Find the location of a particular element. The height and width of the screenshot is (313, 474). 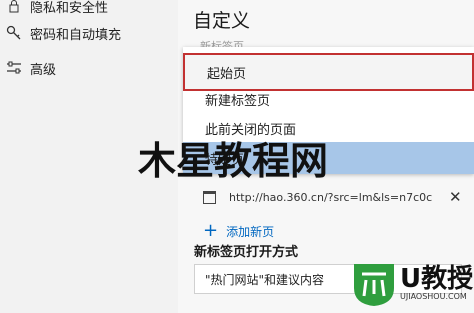

sidebar-item-label: 隐私和安全性 is located at coordinates (69, 8).